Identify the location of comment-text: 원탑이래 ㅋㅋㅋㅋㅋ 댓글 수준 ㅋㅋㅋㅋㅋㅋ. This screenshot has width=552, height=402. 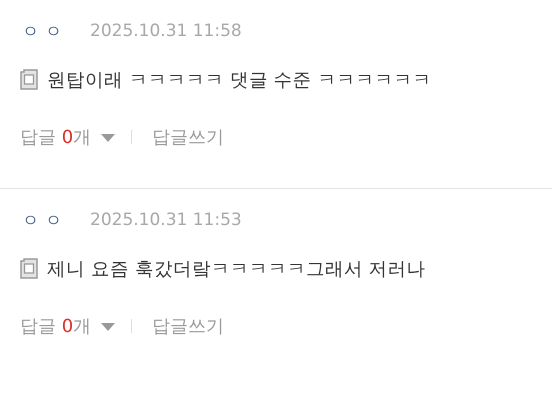
(239, 80).